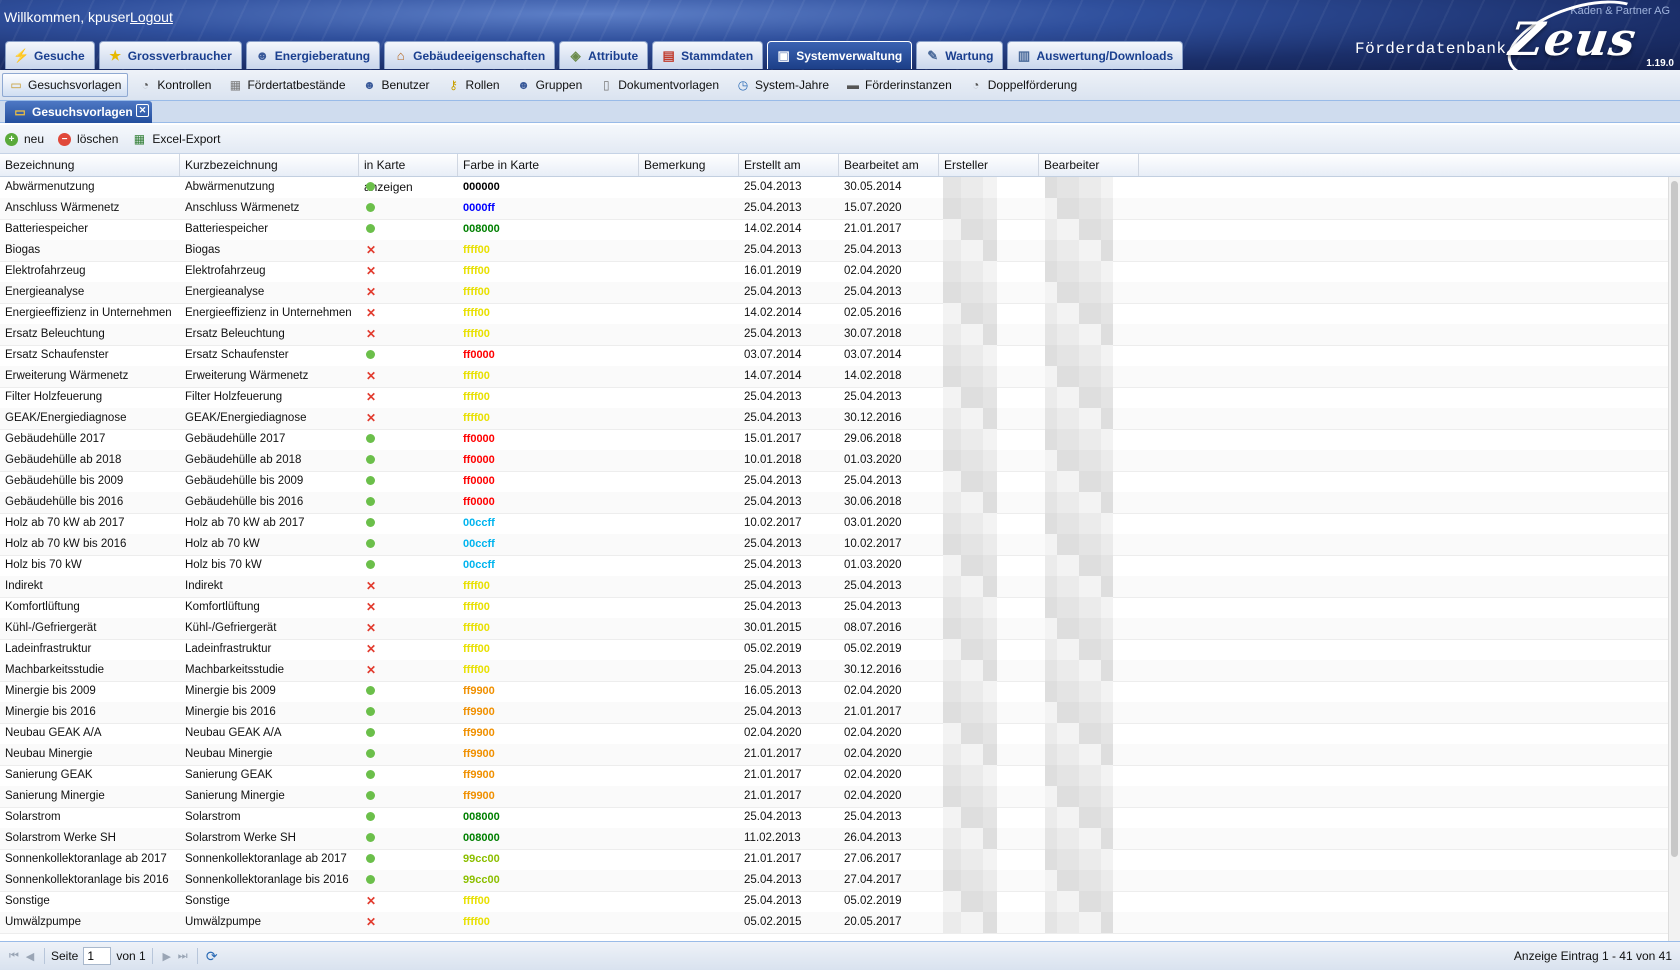  Describe the element at coordinates (151, 17) in the screenshot. I see `logout-link: Logout` at that location.